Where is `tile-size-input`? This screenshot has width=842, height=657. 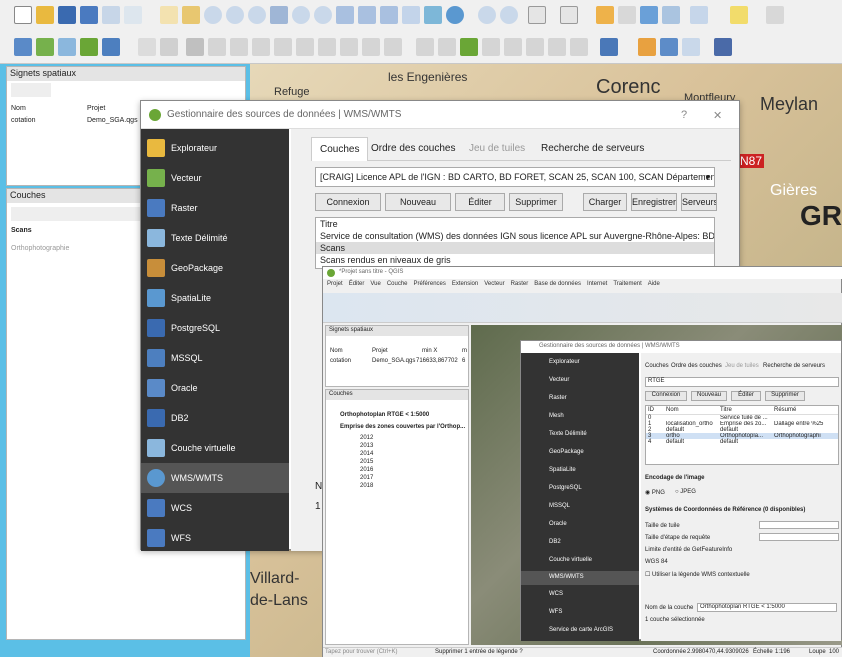
tile-size-input is located at coordinates (799, 525).